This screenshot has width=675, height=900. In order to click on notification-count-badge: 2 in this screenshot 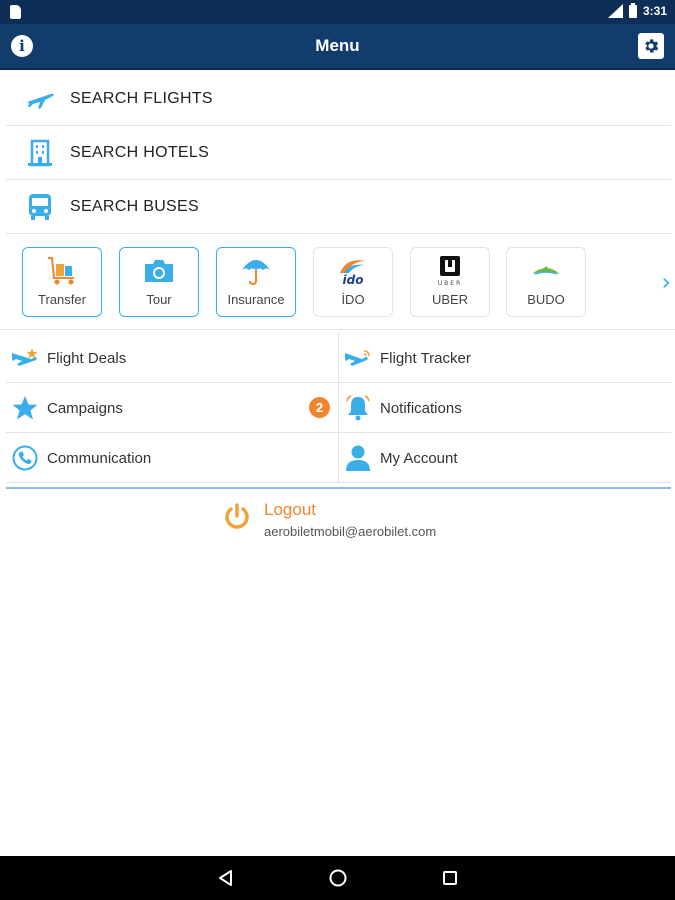, I will do `click(319, 407)`.